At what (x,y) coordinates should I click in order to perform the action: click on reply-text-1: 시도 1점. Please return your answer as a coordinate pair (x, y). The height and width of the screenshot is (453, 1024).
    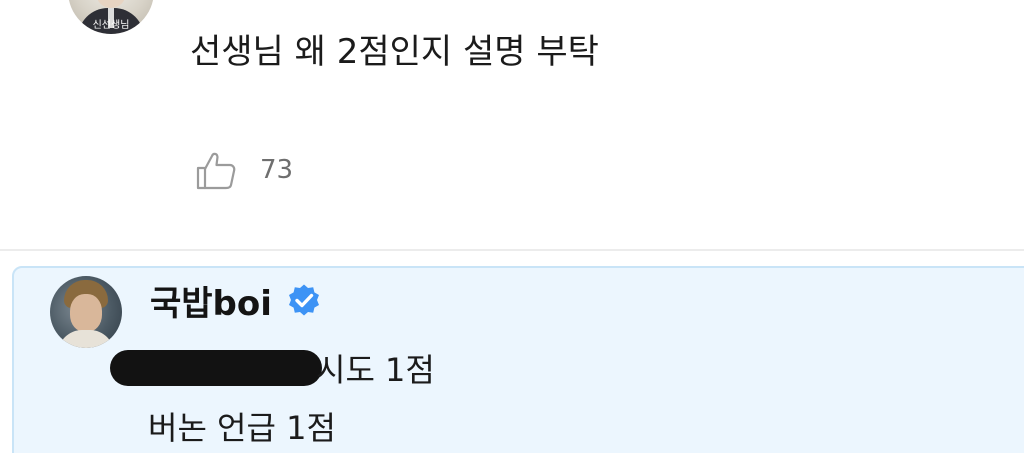
    Looking at the image, I should click on (375, 370).